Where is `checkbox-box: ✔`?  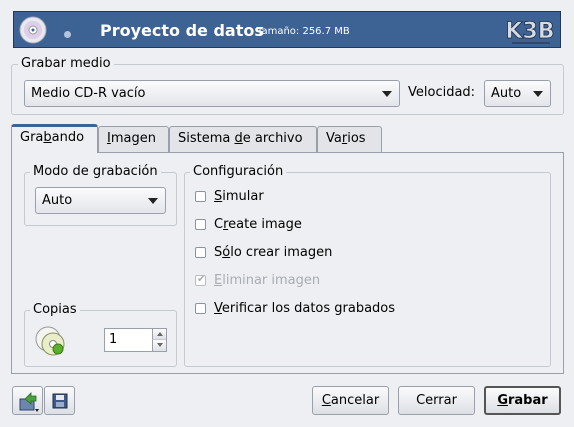
checkbox-box: ✔ is located at coordinates (200, 280).